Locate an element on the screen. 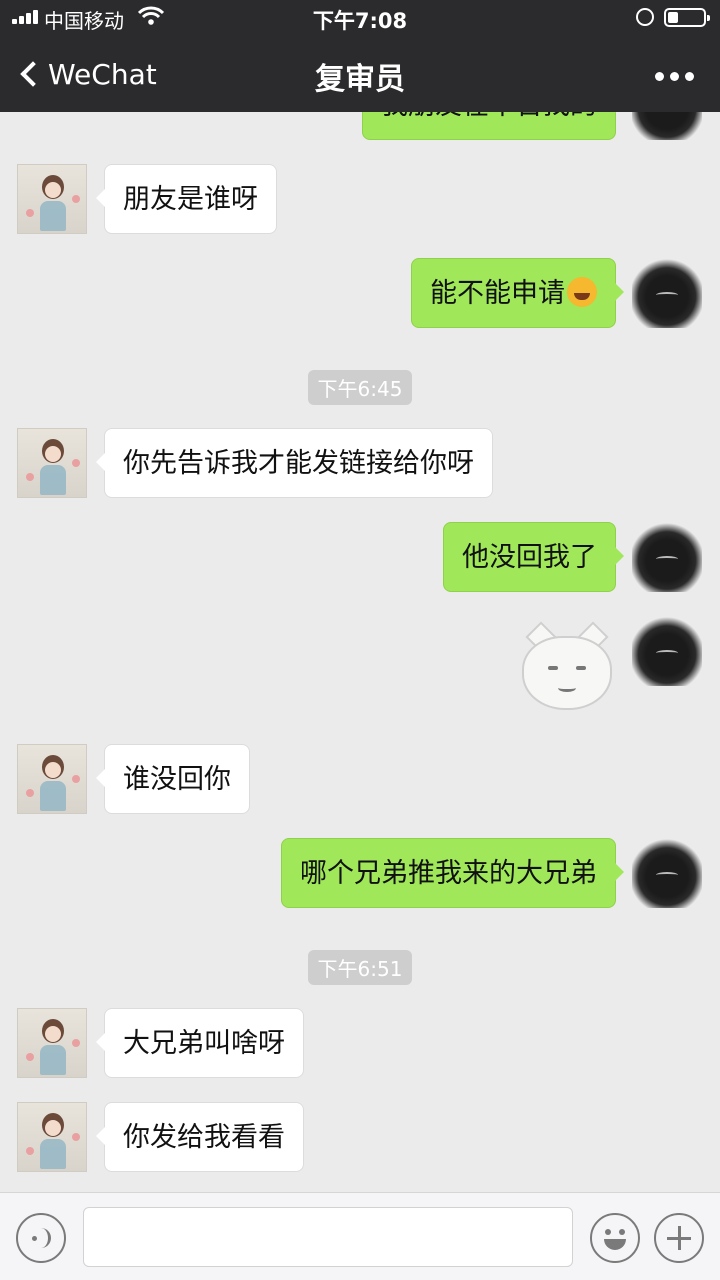 Image resolution: width=720 pixels, height=1280 pixels. timestamp: 下午6:45 is located at coordinates (360, 387).